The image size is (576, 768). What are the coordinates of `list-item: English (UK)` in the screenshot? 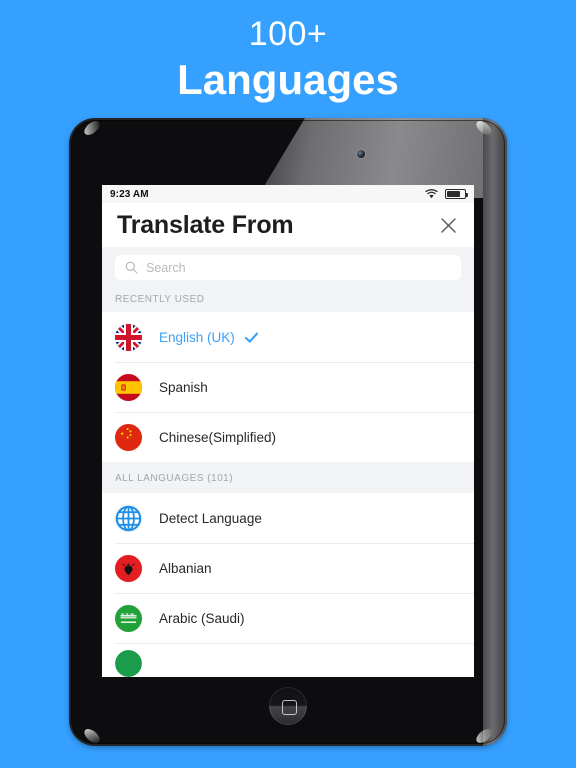 It's located at (288, 337).